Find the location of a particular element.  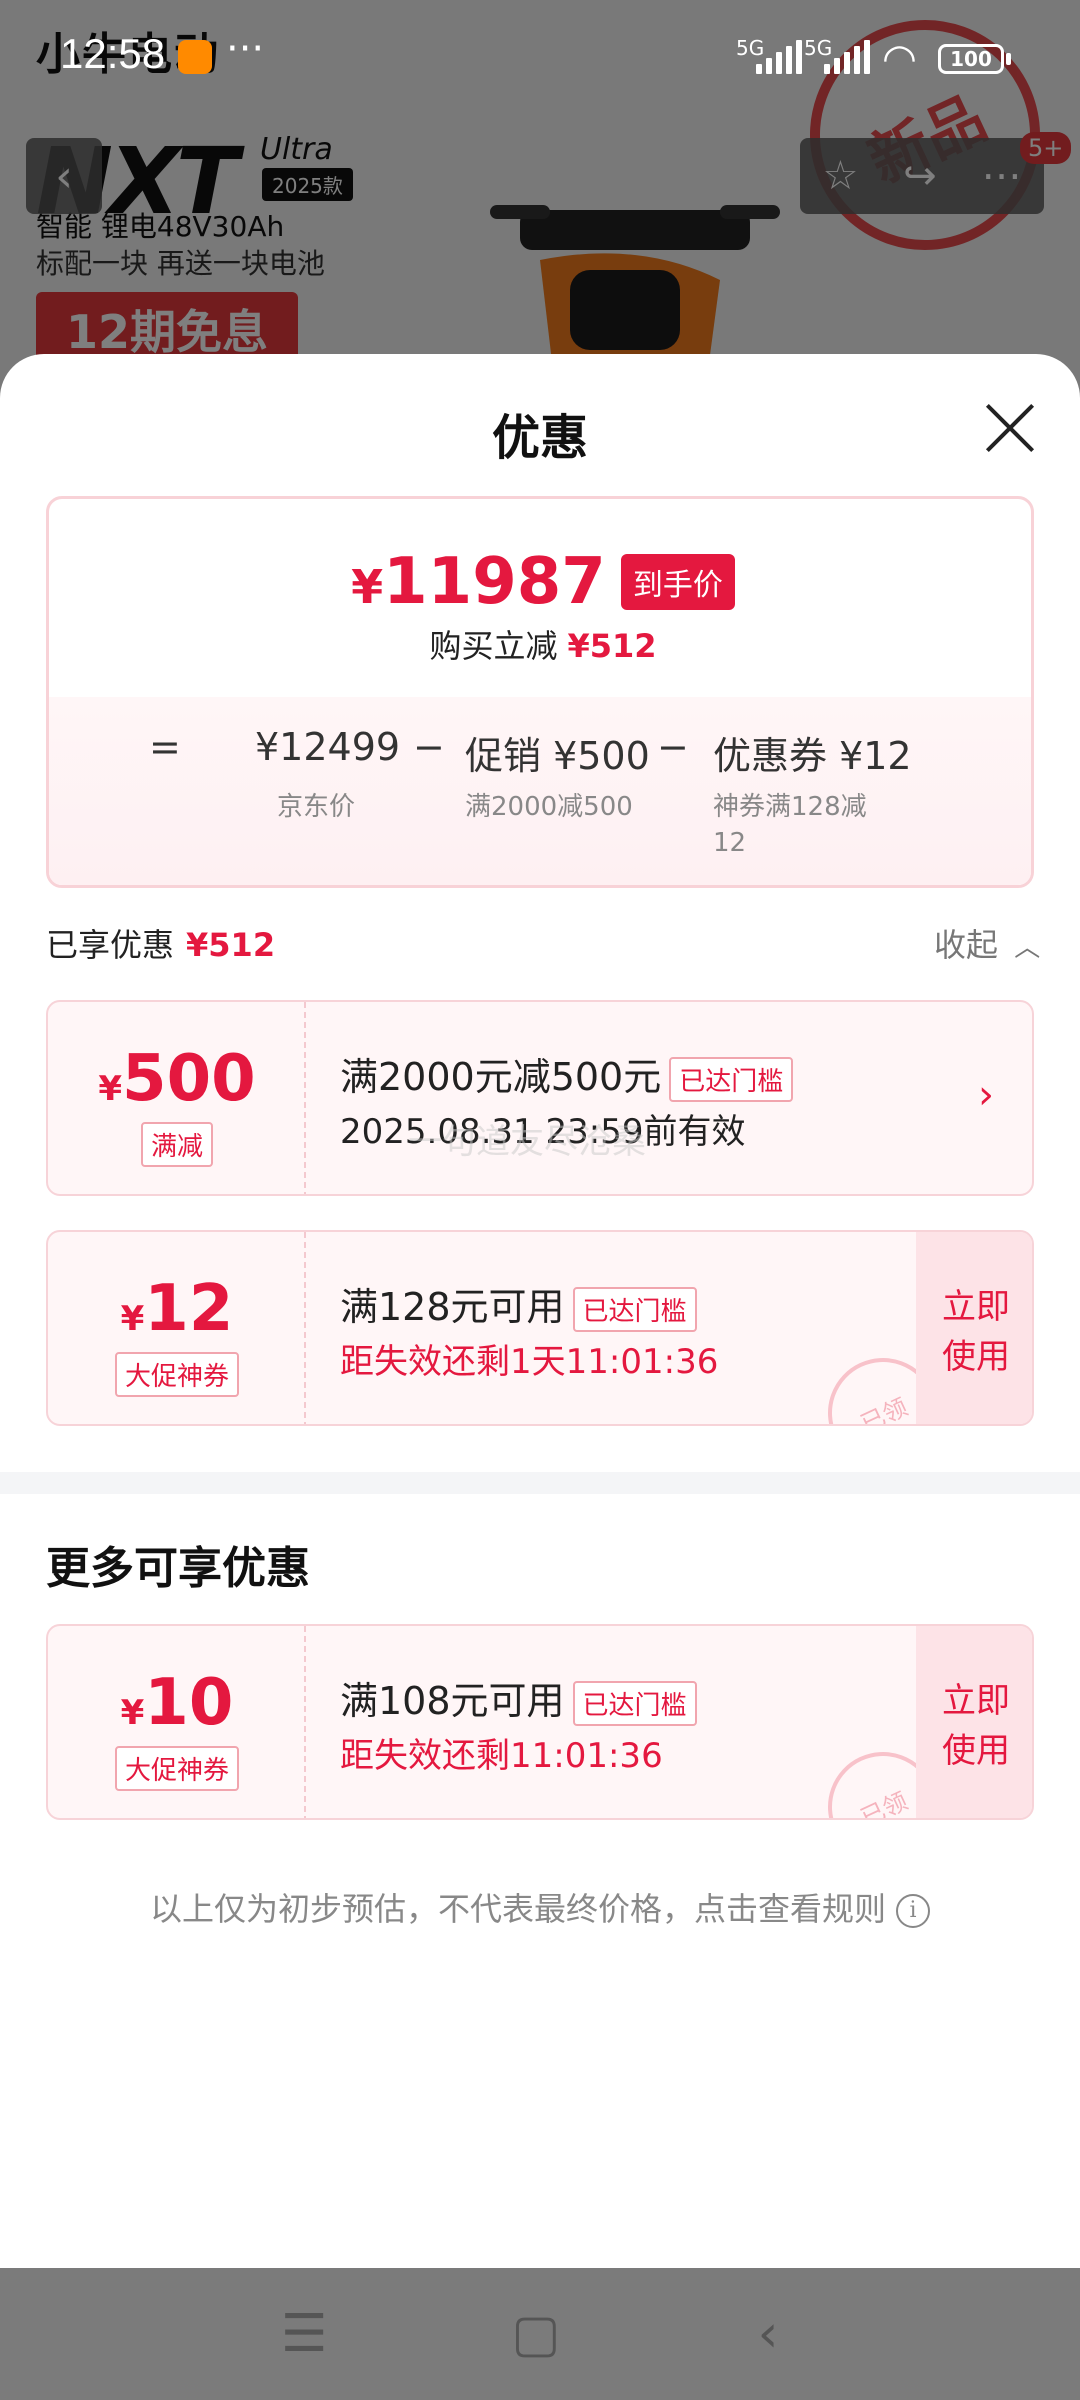

sheet-title: 优惠 is located at coordinates (539, 438).